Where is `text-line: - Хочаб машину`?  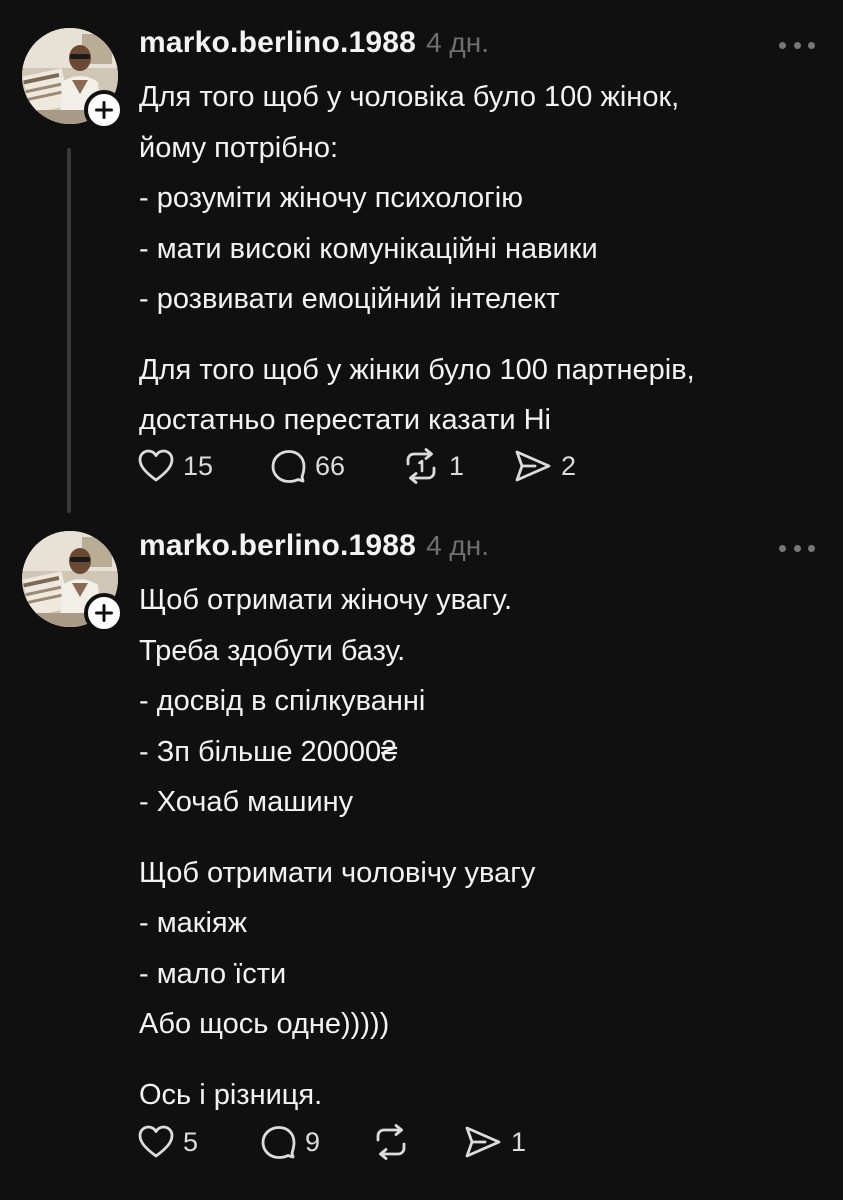
text-line: - Хочаб машину is located at coordinates (246, 802).